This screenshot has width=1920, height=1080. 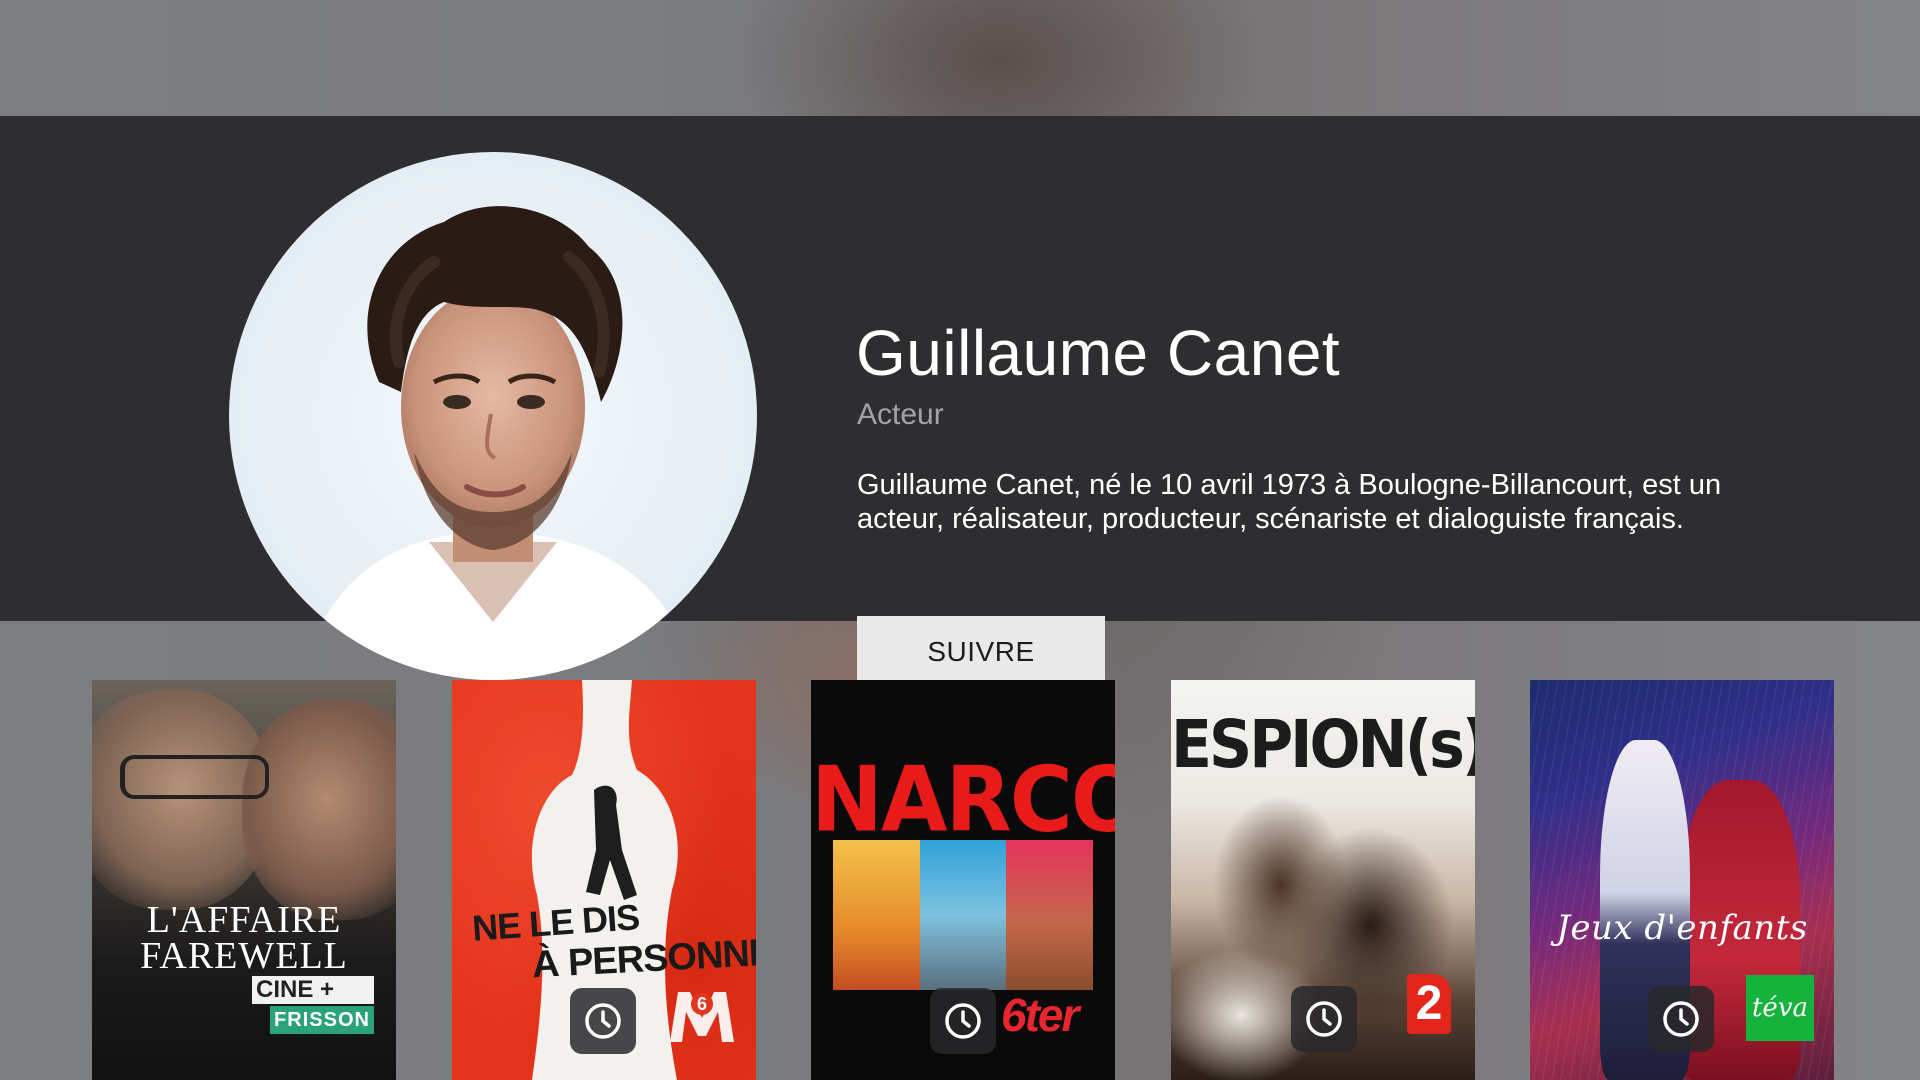 What do you see at coordinates (1682, 928) in the screenshot?
I see `poster-title: Jeux d'enfants` at bounding box center [1682, 928].